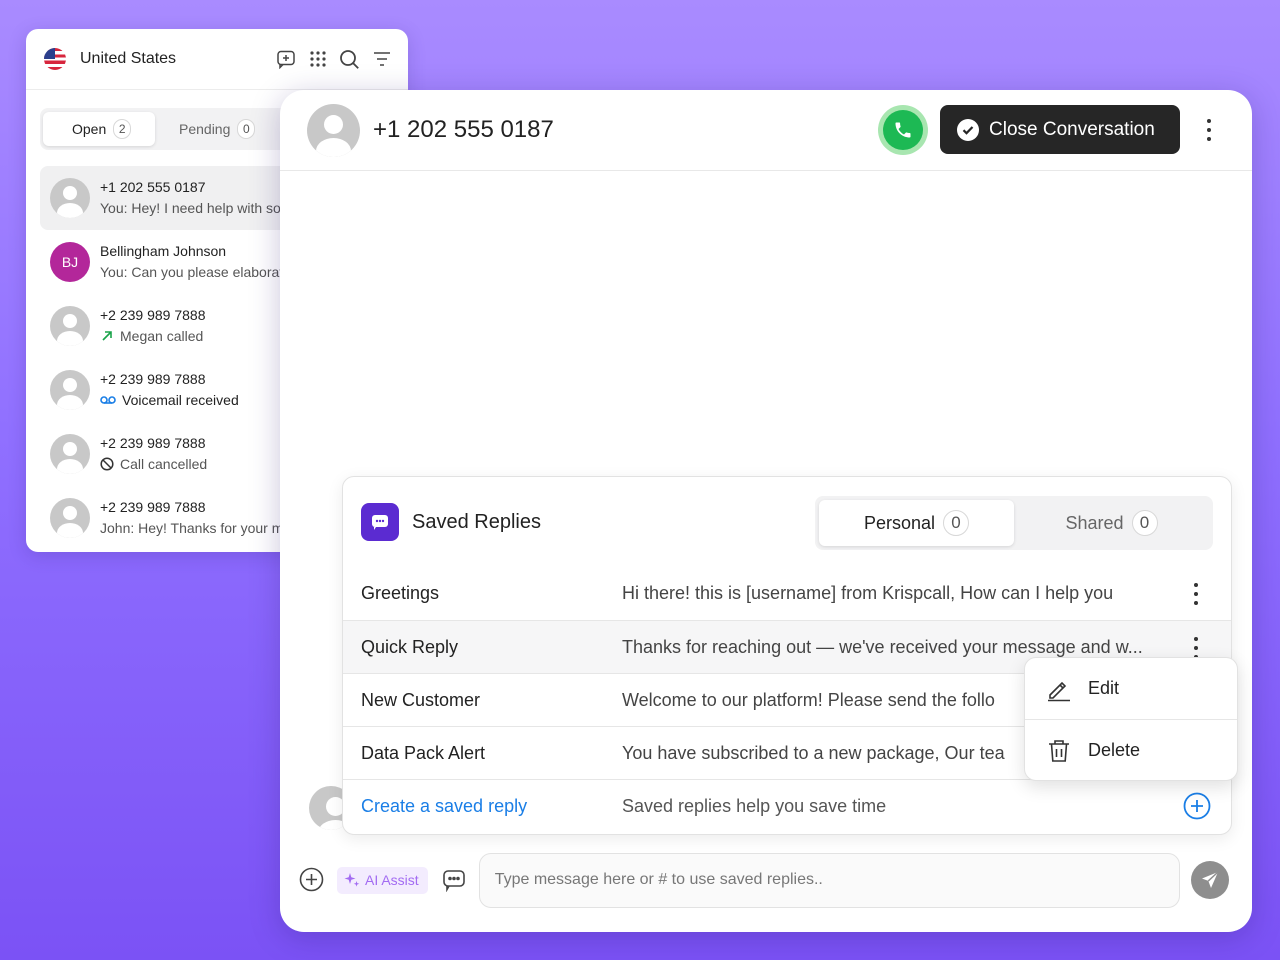 Image resolution: width=1280 pixels, height=960 pixels. What do you see at coordinates (899, 522) in the screenshot?
I see `tab-personal-label: Personal` at bounding box center [899, 522].